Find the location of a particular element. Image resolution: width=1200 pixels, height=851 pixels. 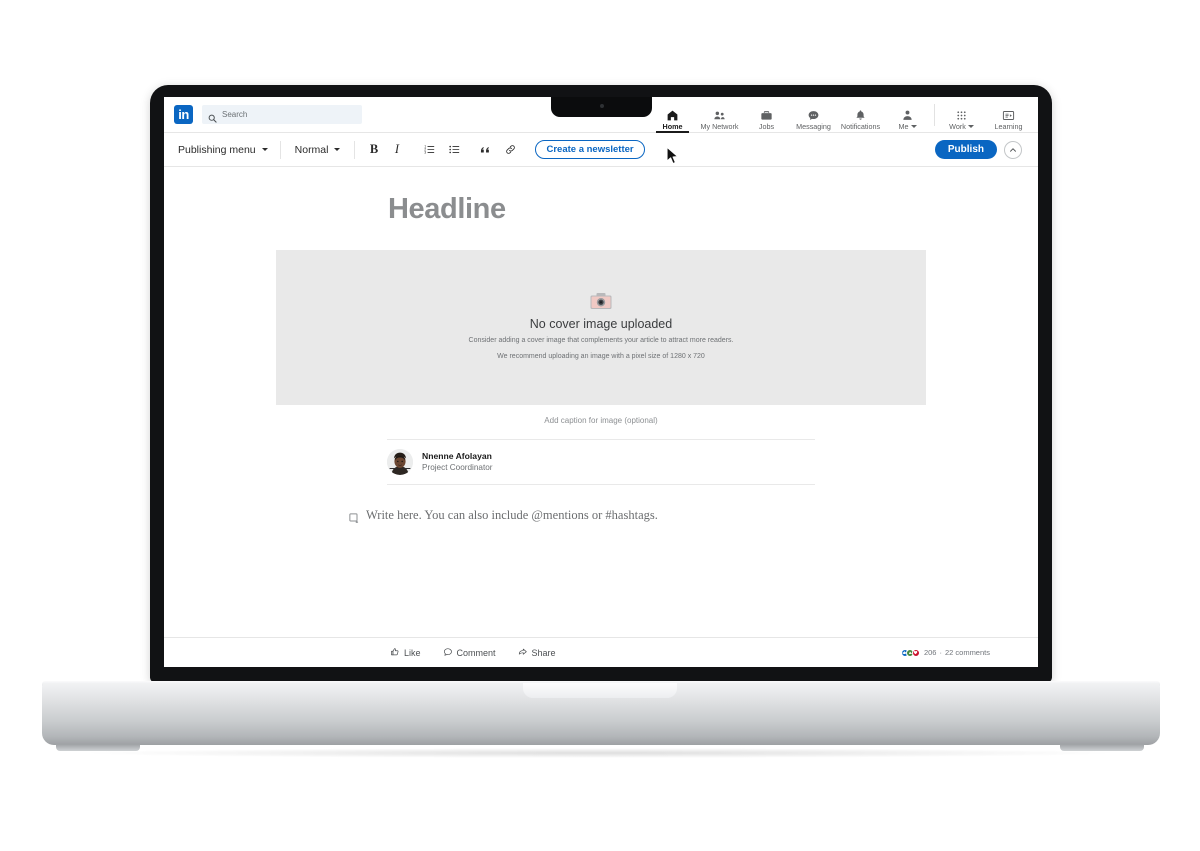

nav-item-home: Home is located at coordinates (672, 115).